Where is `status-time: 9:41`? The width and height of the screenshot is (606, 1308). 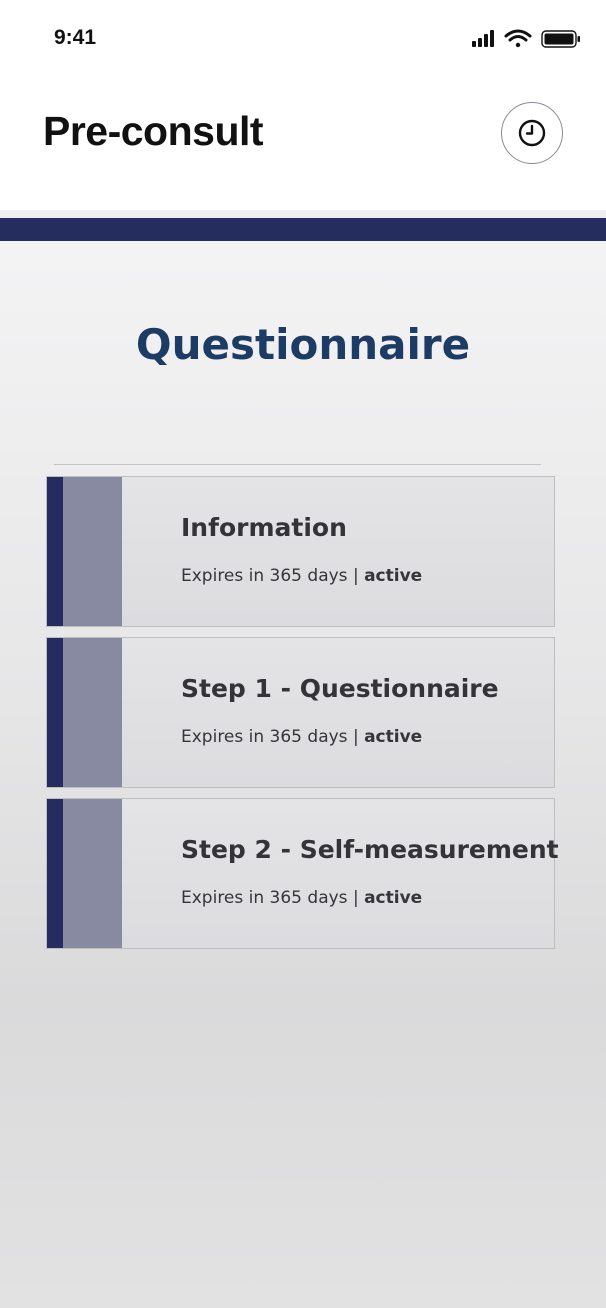 status-time: 9:41 is located at coordinates (75, 37).